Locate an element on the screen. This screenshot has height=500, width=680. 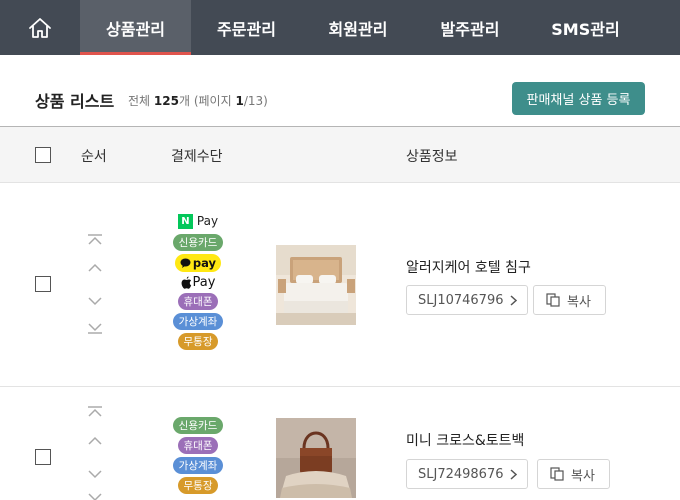
total-unit: 개 (페이지 is located at coordinates (205, 101).